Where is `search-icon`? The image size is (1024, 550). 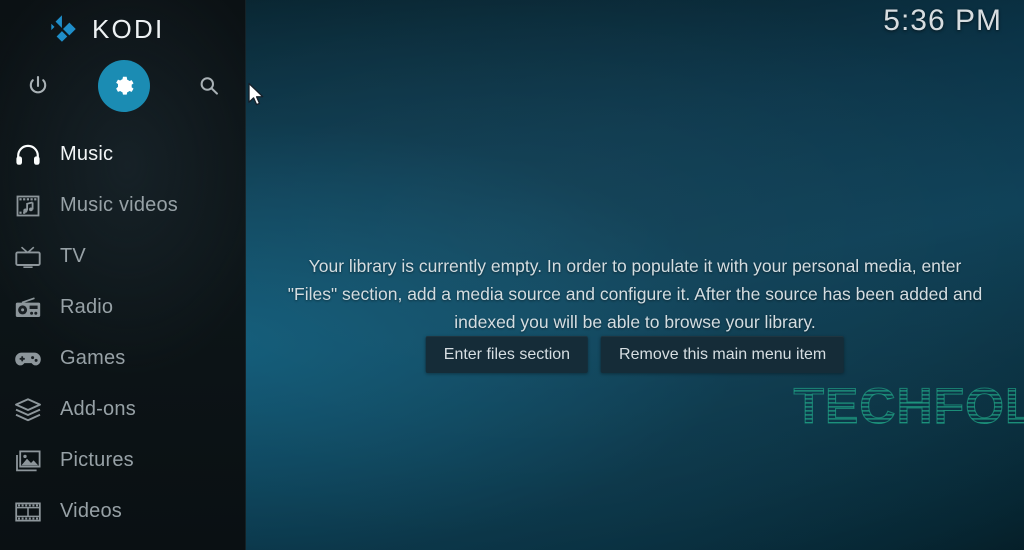 search-icon is located at coordinates (209, 86).